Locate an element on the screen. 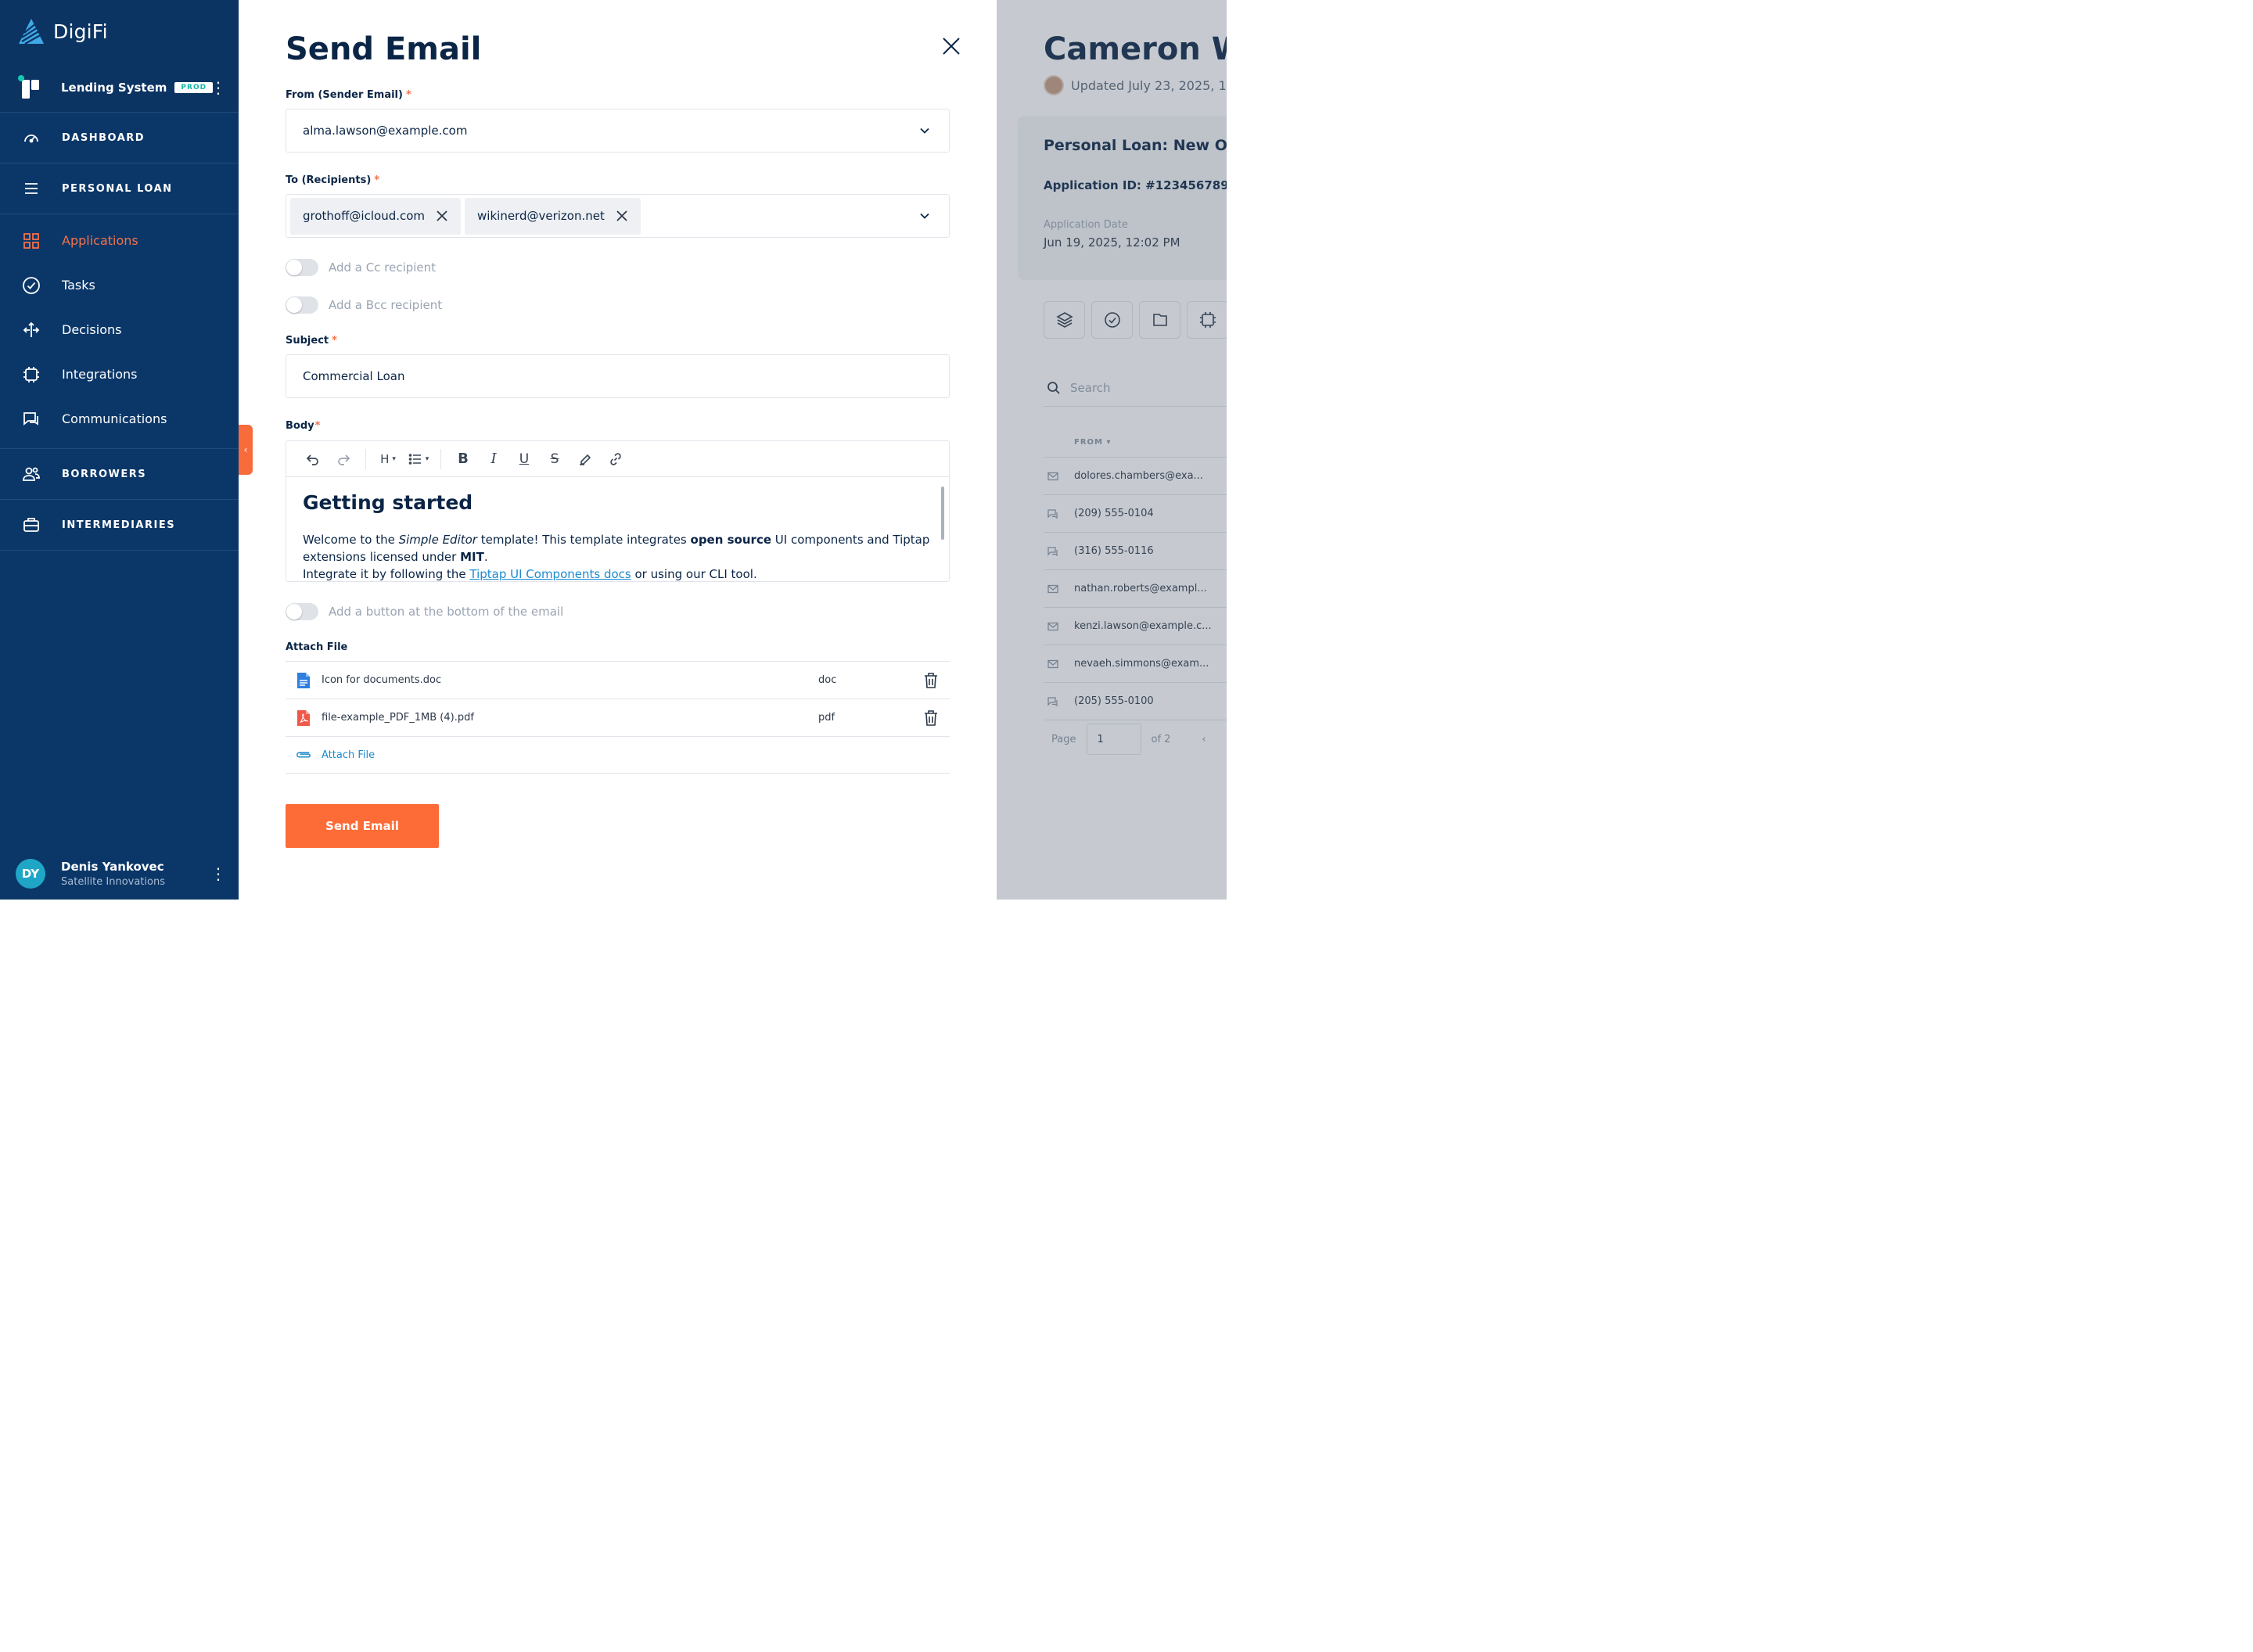 This screenshot has width=2253, height=1652. recipients-select: grothoff@icloud.com wikinerd@verizon.net is located at coordinates (618, 216).